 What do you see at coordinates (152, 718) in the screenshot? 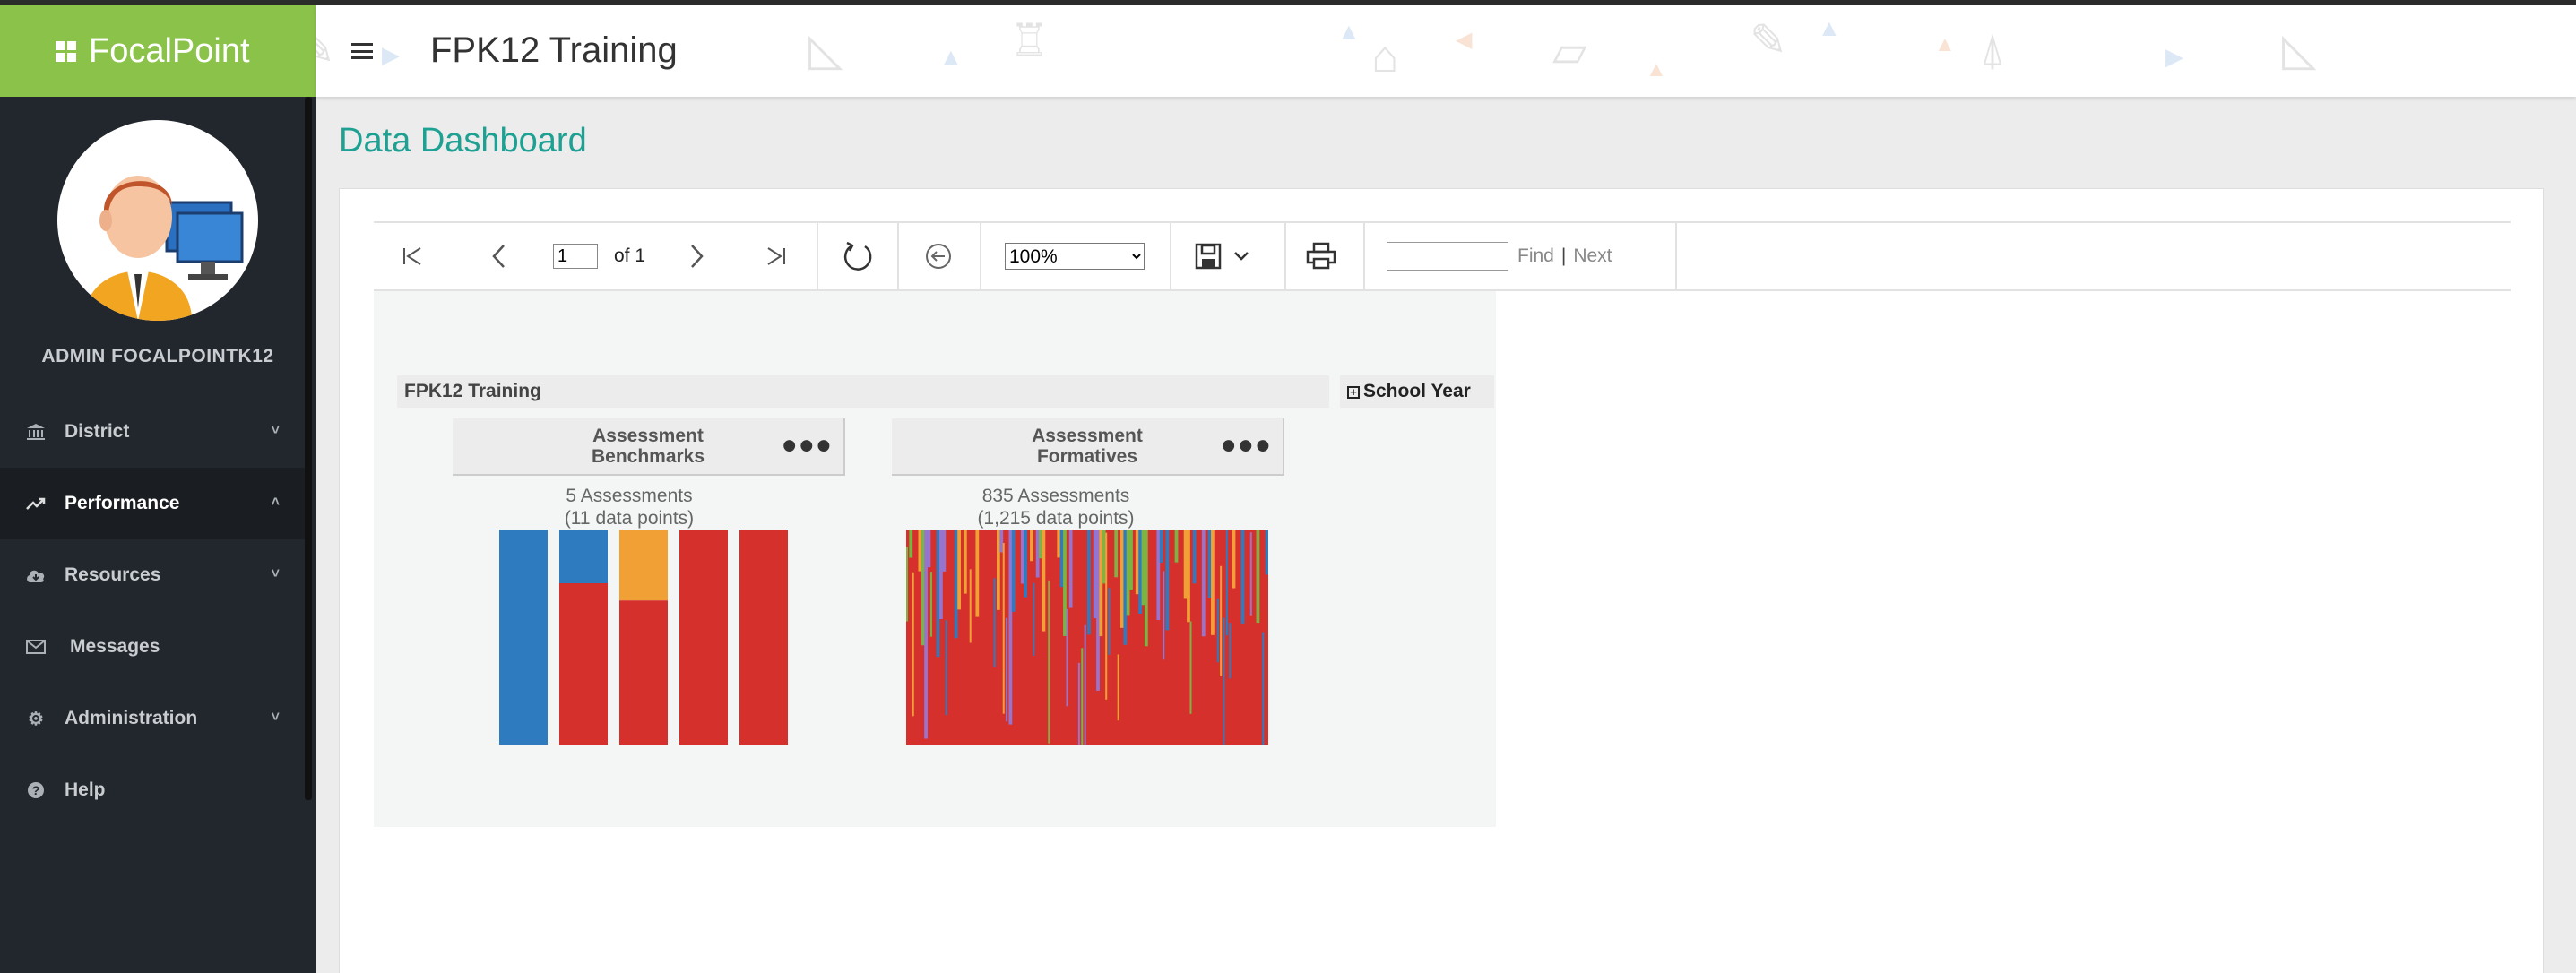
I see `sidebar-item-administration: ⚙ Administration ˅` at bounding box center [152, 718].